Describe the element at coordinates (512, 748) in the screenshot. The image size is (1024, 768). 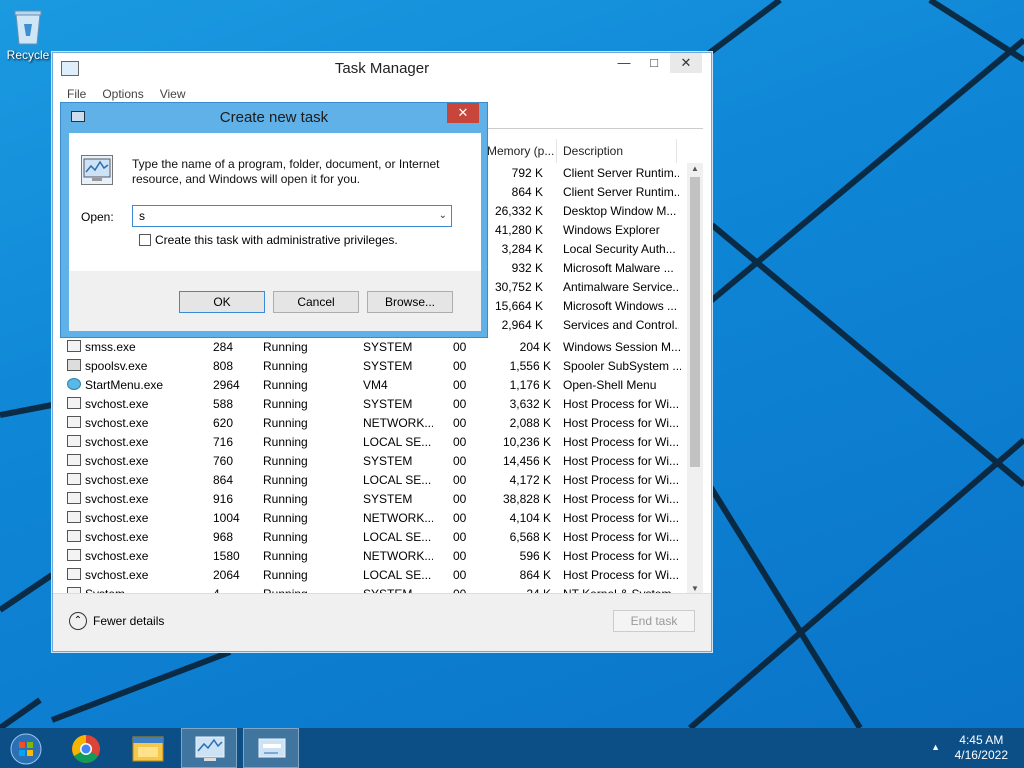
I see `taskbar: ▲ 4:45 AM 4/16/2022` at that location.